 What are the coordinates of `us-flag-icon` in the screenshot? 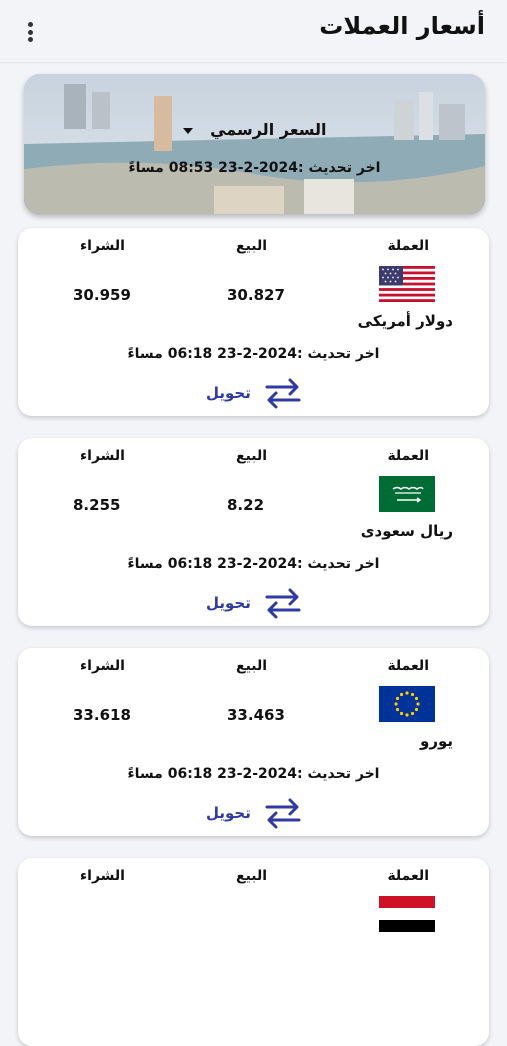 It's located at (407, 284).